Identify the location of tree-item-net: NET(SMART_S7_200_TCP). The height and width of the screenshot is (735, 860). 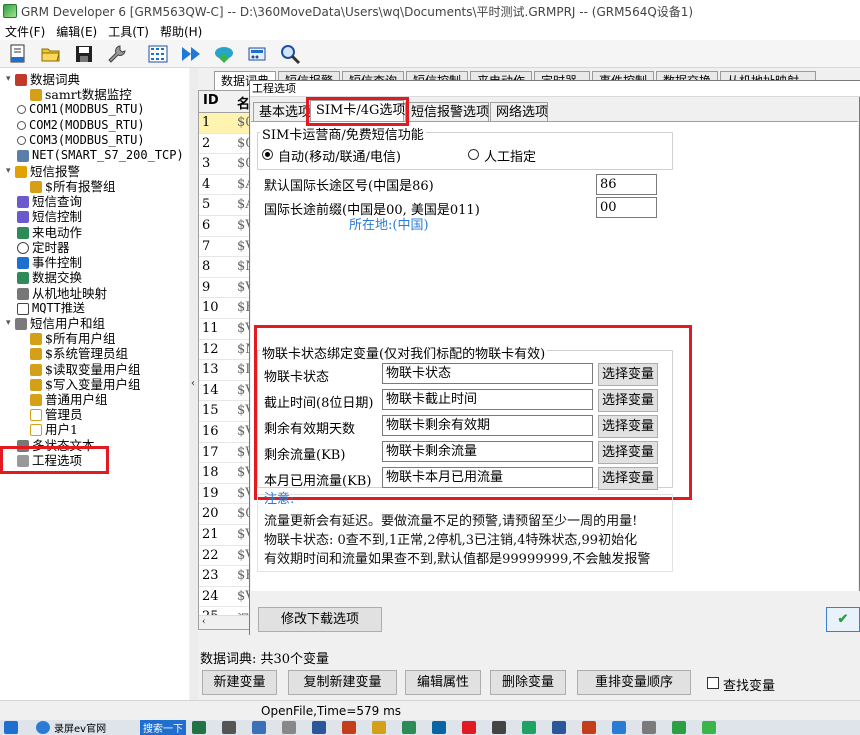
(100, 155).